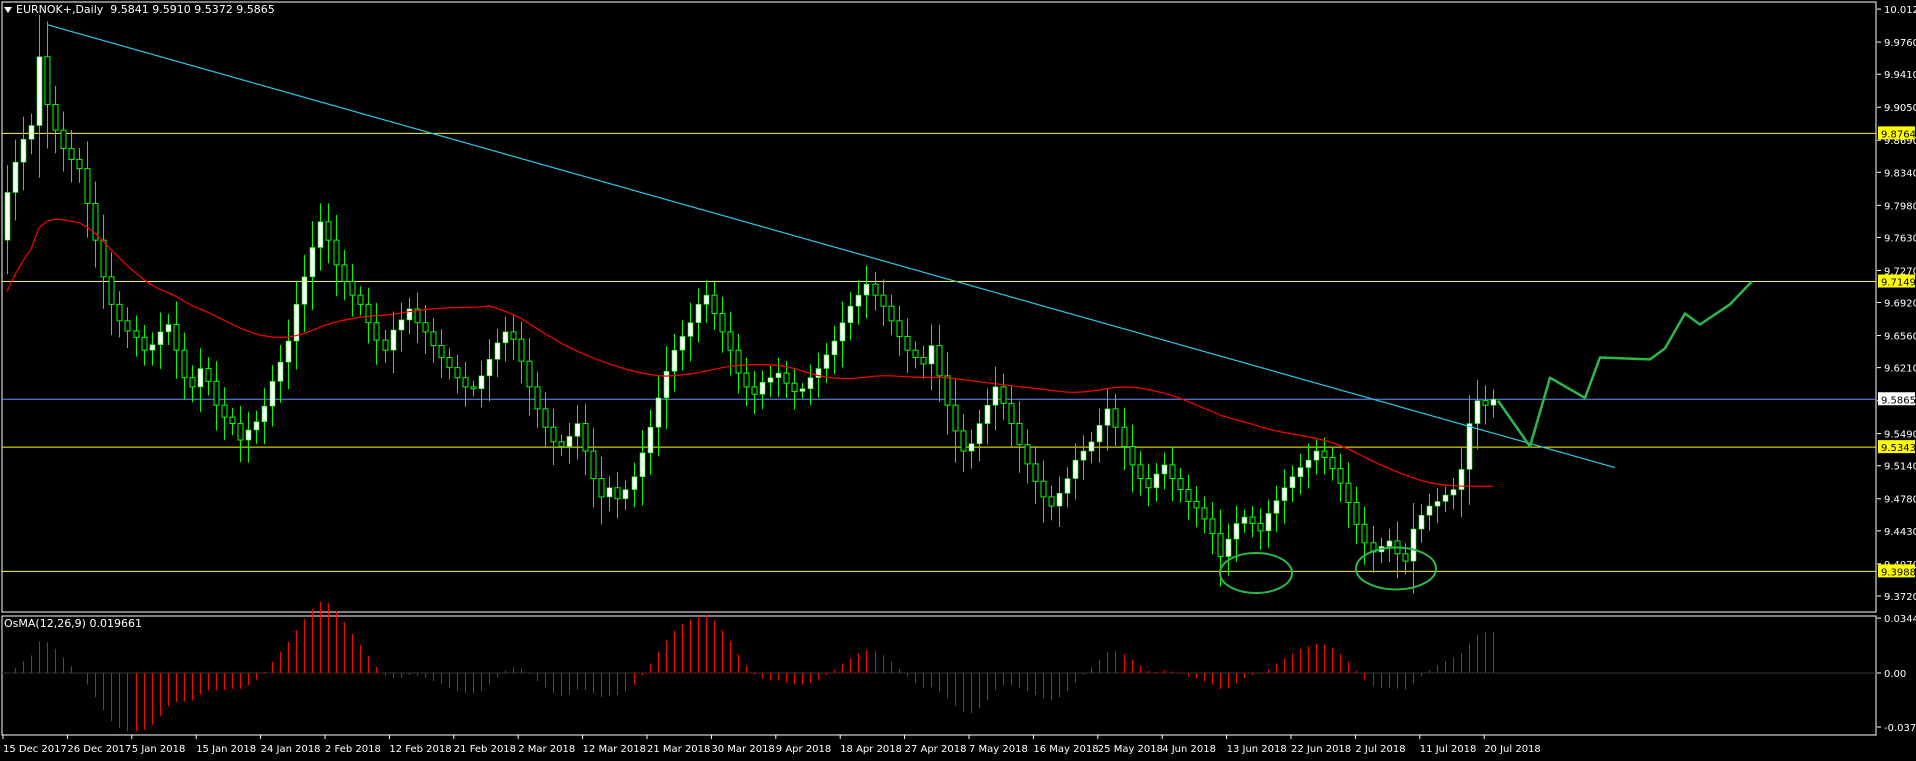  Describe the element at coordinates (1900, 619) in the screenshot. I see `osma-axis-label: 0.034498` at that location.